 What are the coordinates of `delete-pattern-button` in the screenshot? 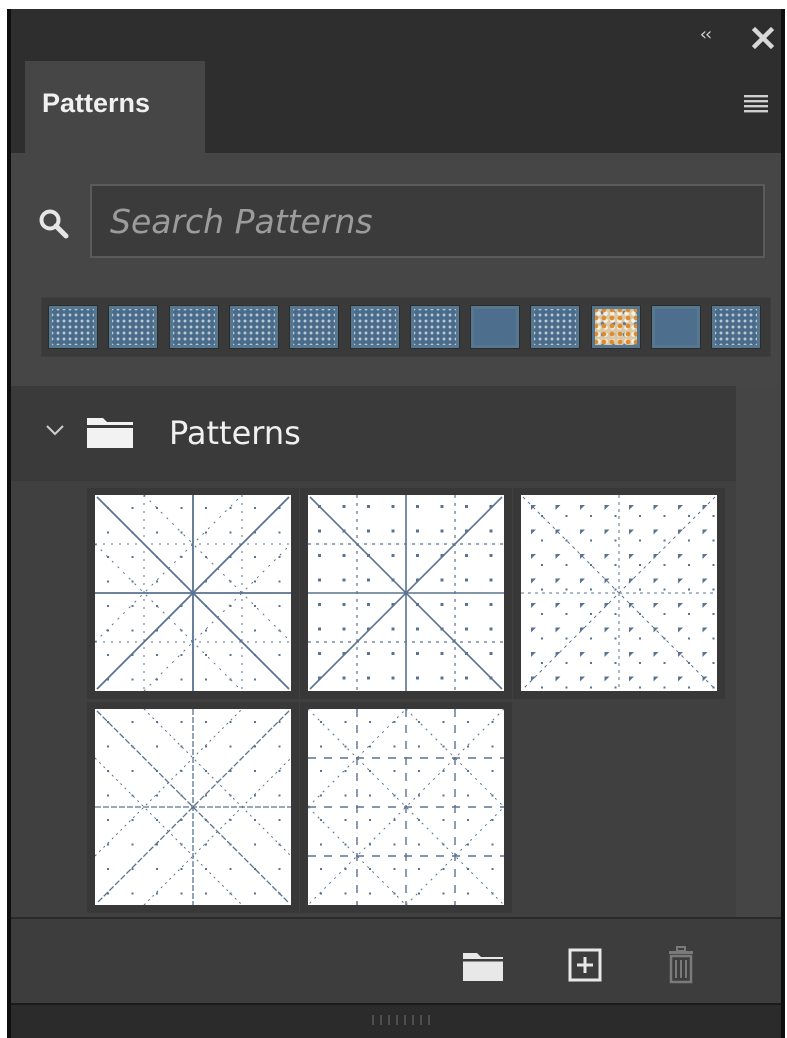 It's located at (681, 965).